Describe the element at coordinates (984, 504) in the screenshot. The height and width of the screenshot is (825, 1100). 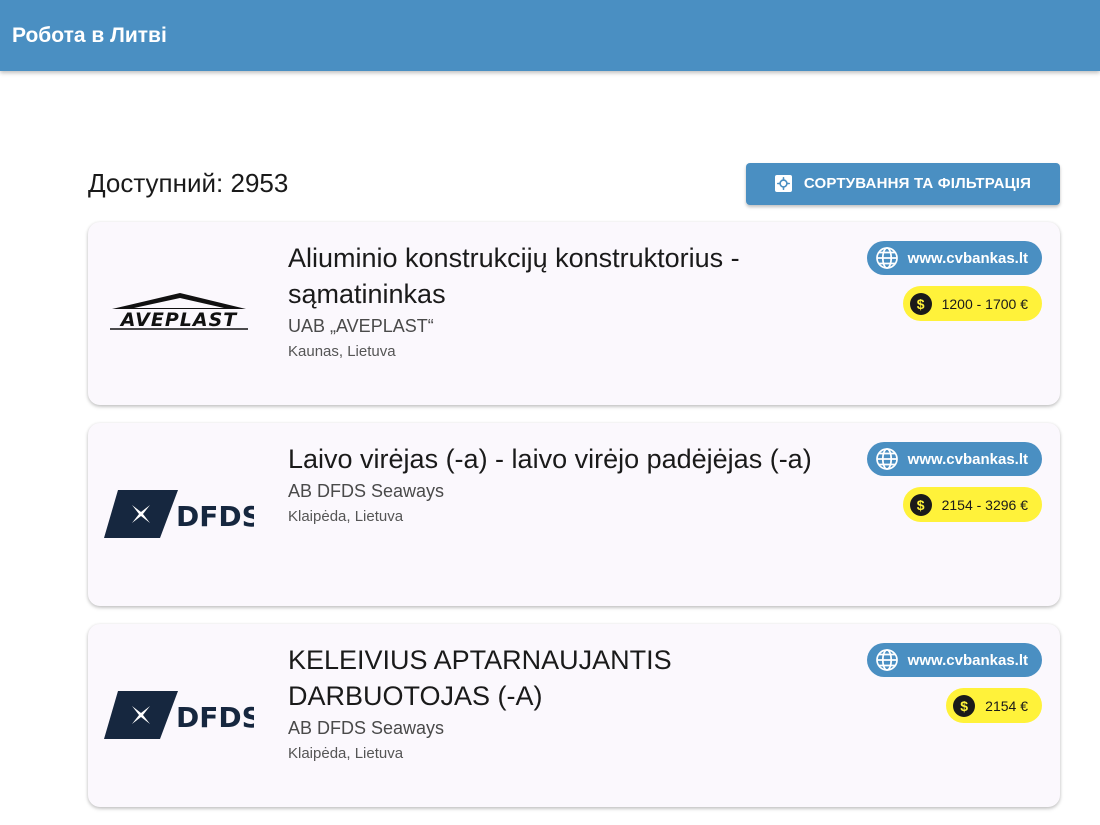
I see `salary-label: 2154 - 3296 €` at that location.